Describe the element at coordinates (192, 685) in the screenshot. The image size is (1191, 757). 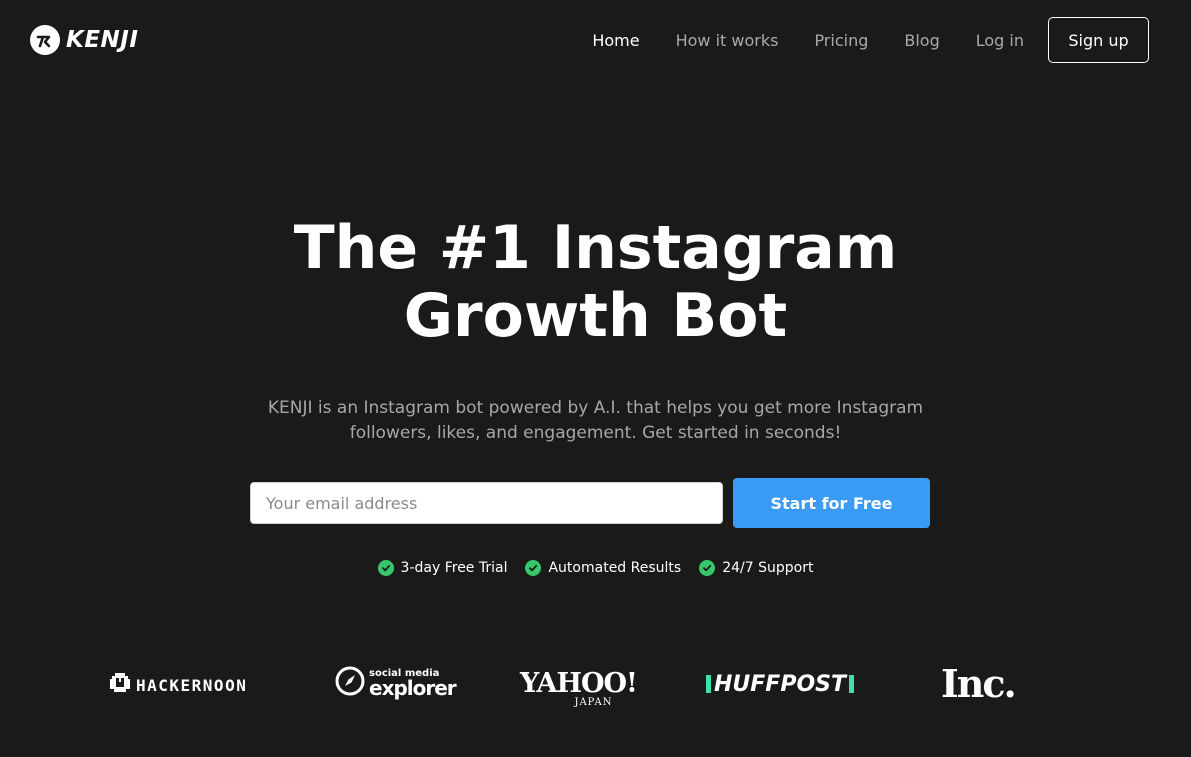
I see `hackernoon-wordmark: HACKERNOON` at that location.